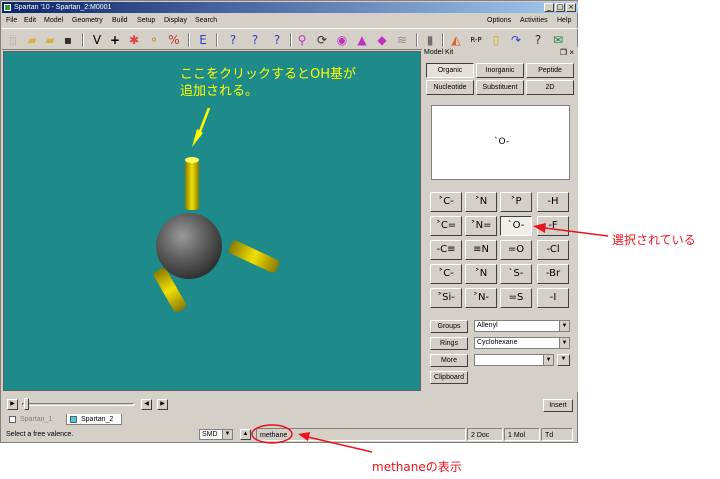 The width and height of the screenshot is (720, 479). Describe the element at coordinates (120, 20) in the screenshot. I see `menu-build: Build` at that location.